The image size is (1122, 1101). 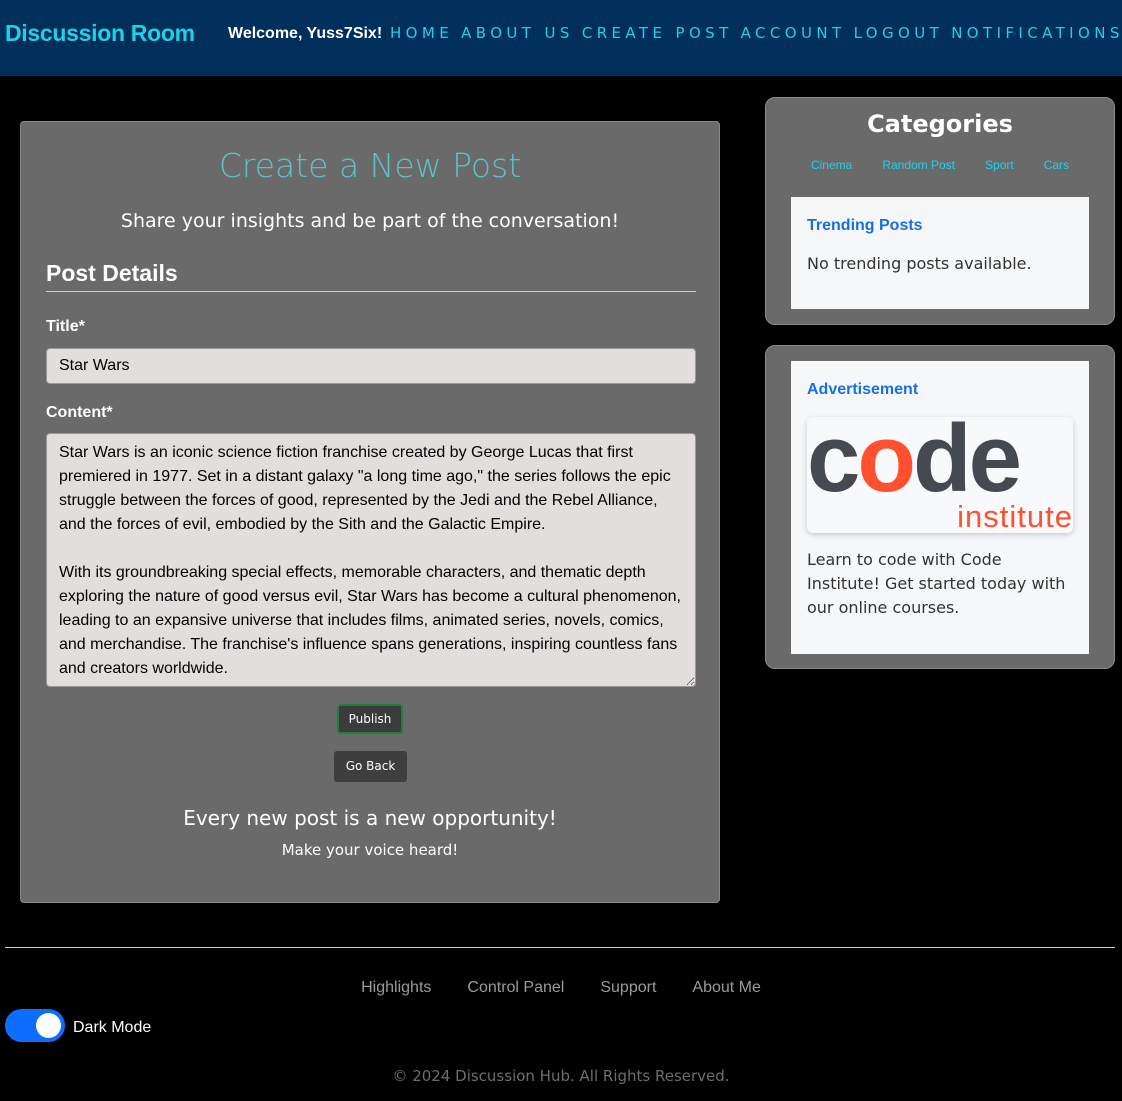 I want to click on footer-link-support: Support, so click(x=628, y=988).